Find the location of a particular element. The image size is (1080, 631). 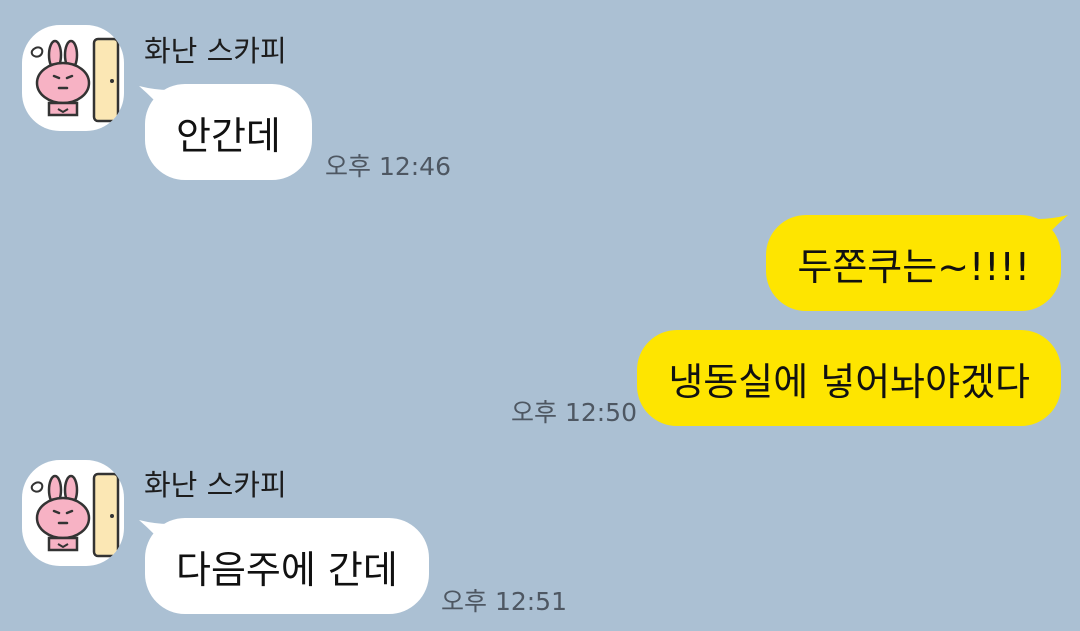

incoming-message-bubble: 다음주에 간데 is located at coordinates (287, 566).